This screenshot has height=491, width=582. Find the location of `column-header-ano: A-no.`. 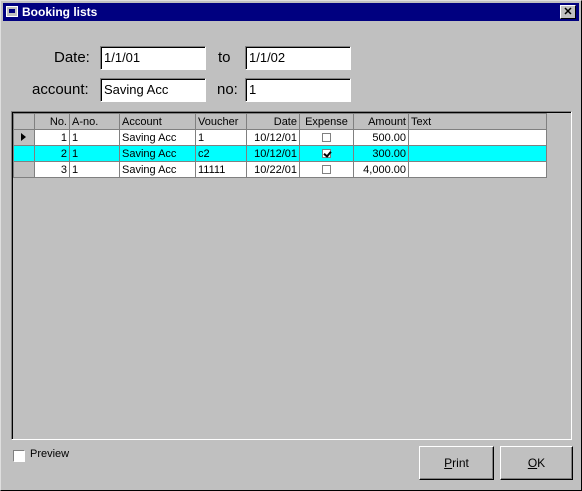

column-header-ano: A-no. is located at coordinates (94, 121).